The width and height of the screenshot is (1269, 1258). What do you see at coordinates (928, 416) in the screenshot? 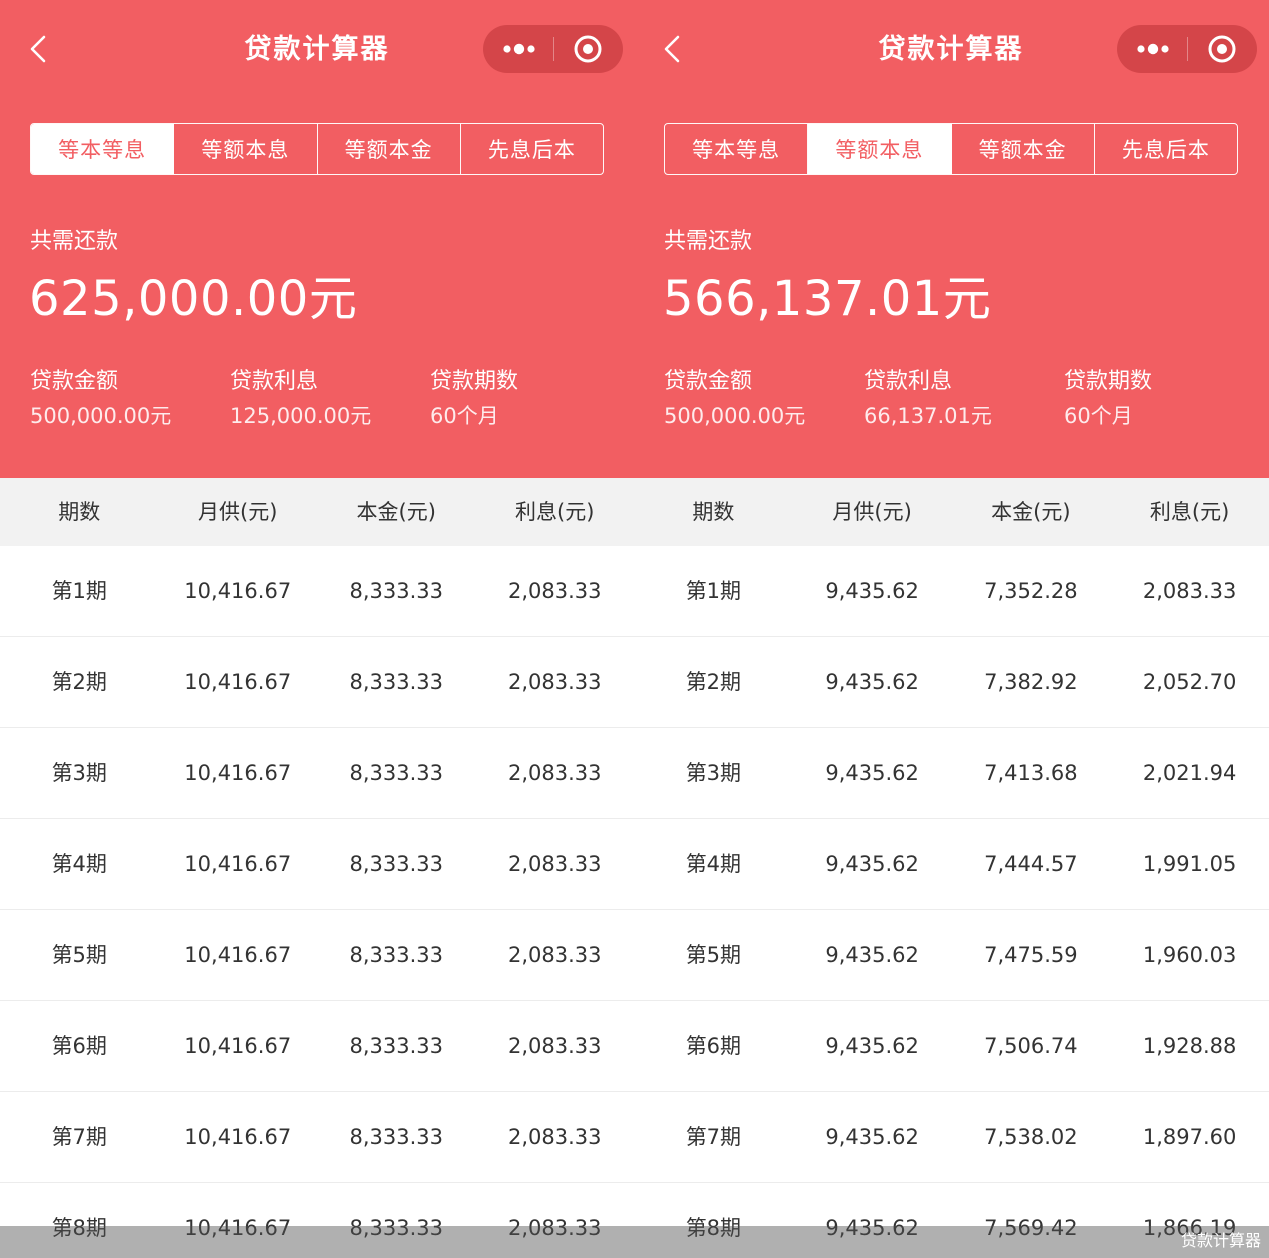
I see `loan-interest-value: 66,137.01元` at bounding box center [928, 416].